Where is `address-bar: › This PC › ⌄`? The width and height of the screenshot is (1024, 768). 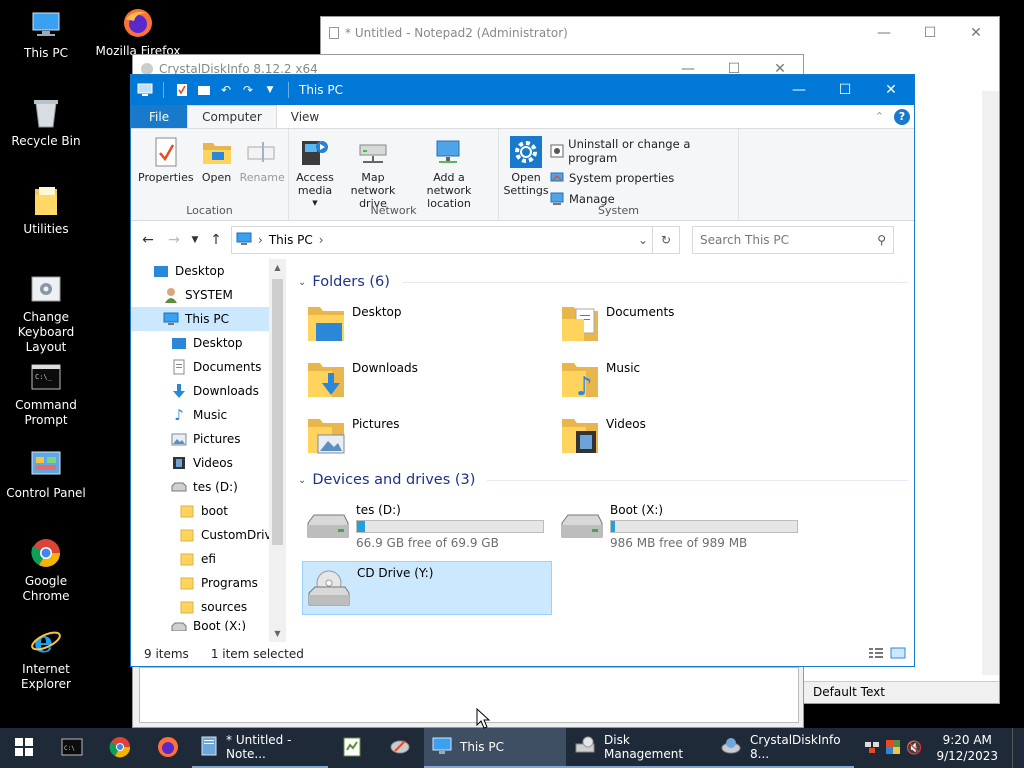
address-bar: › This PC › ⌄ is located at coordinates (442, 240).